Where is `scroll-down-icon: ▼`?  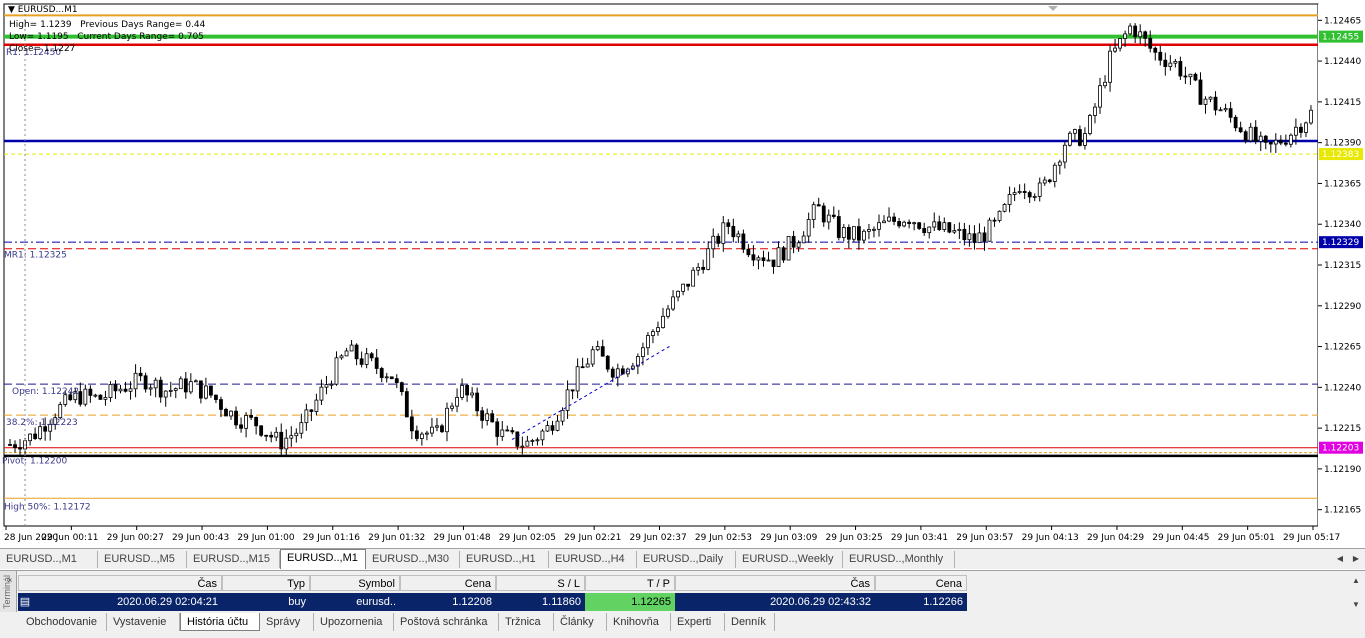
scroll-down-icon: ▼ is located at coordinates (1356, 605).